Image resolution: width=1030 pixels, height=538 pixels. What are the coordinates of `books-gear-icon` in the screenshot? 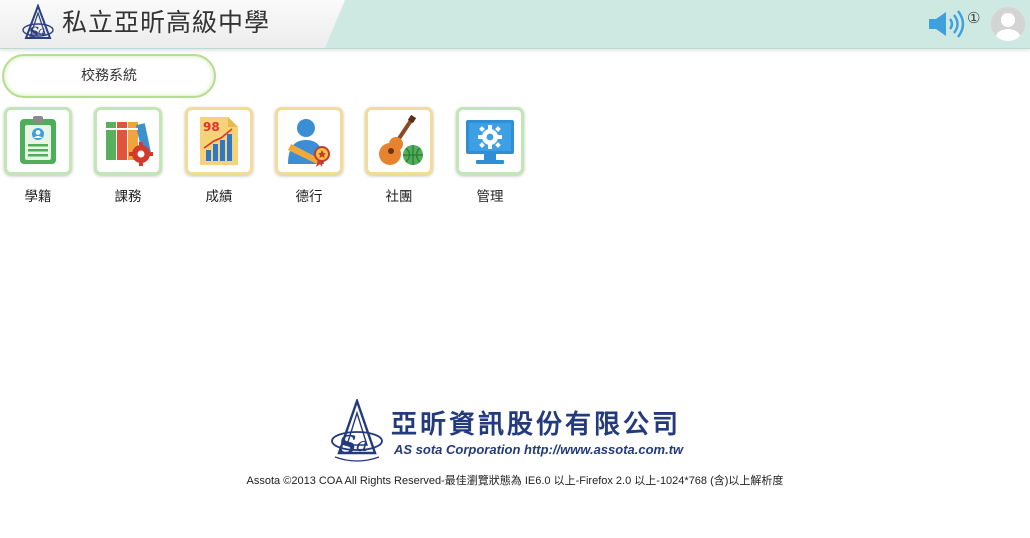 It's located at (129, 144).